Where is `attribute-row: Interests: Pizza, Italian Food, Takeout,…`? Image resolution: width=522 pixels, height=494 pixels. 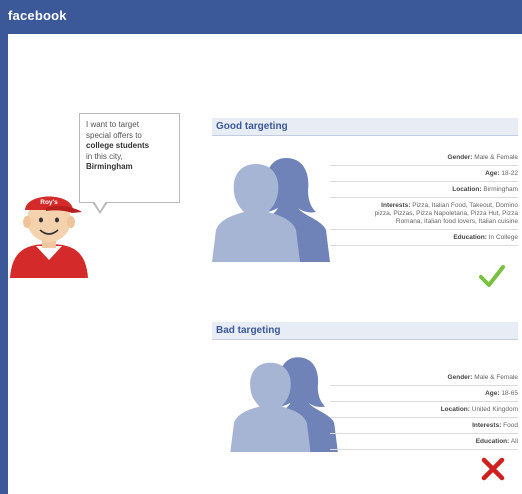 attribute-row: Interests: Pizza, Italian Food, Takeout,… is located at coordinates (424, 214).